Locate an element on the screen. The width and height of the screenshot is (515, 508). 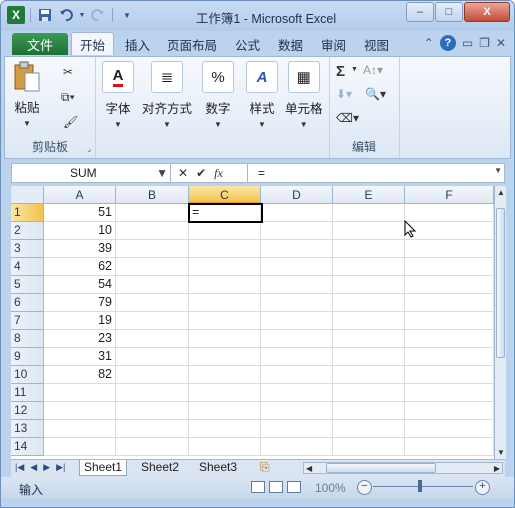
sheet-tab-sheet2: Sheet2 is located at coordinates (160, 467).